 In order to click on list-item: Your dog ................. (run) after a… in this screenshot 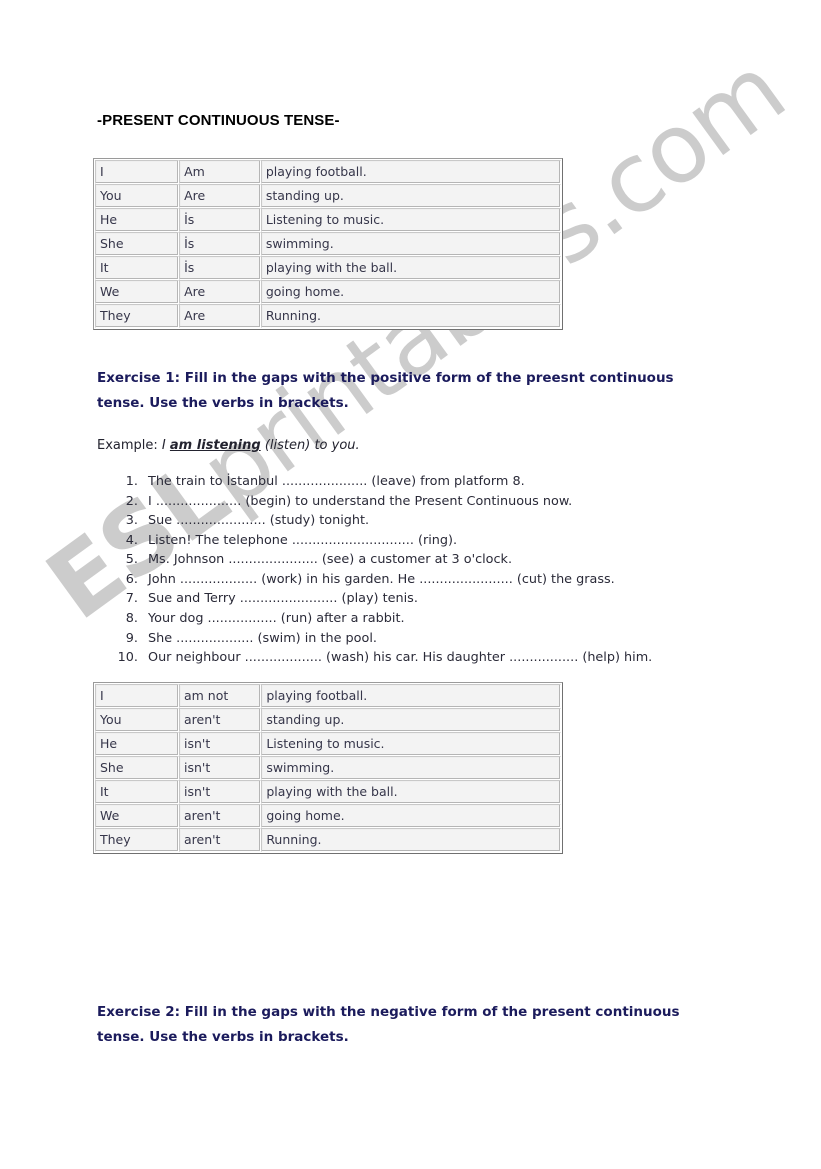, I will do `click(397, 619)`.